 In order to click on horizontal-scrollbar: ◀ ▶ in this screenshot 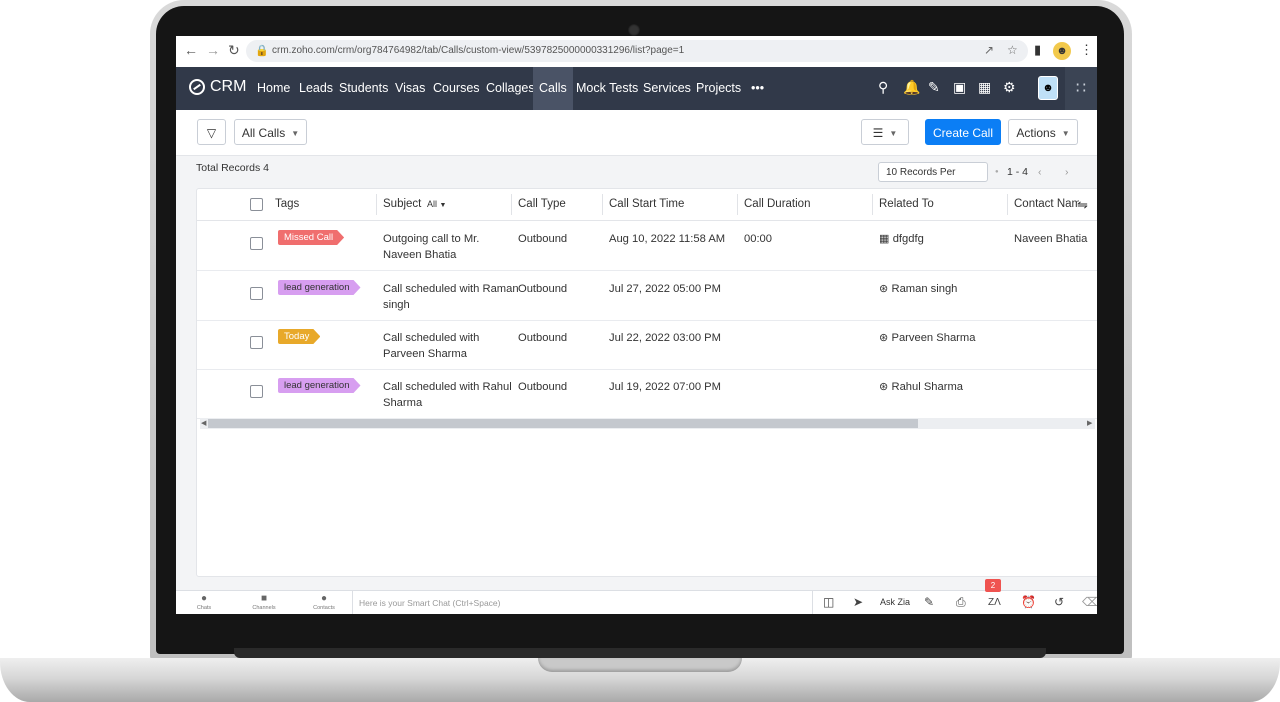, I will do `click(647, 423)`.